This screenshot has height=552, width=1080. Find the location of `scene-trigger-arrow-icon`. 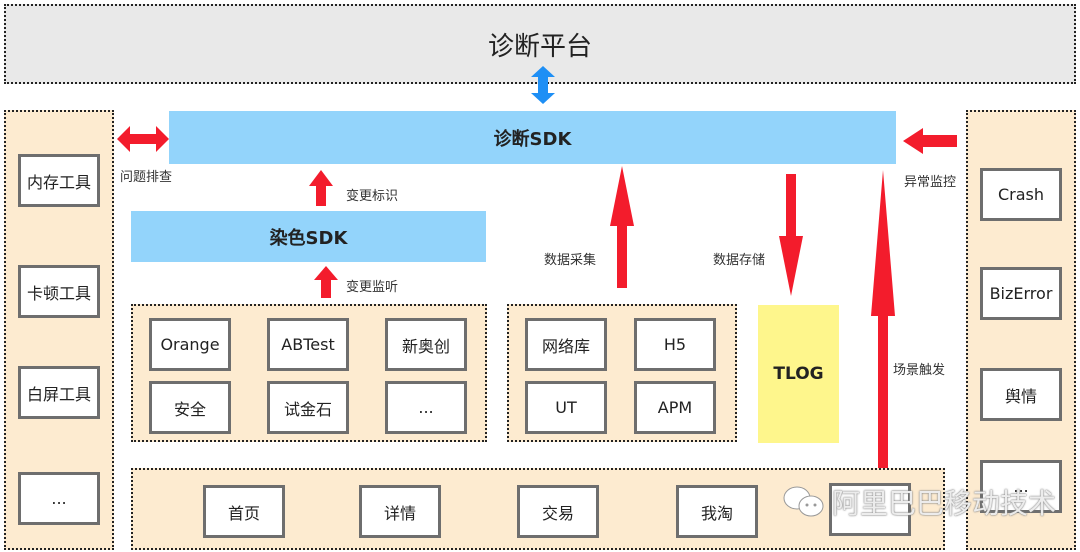

scene-trigger-arrow-icon is located at coordinates (883, 319).